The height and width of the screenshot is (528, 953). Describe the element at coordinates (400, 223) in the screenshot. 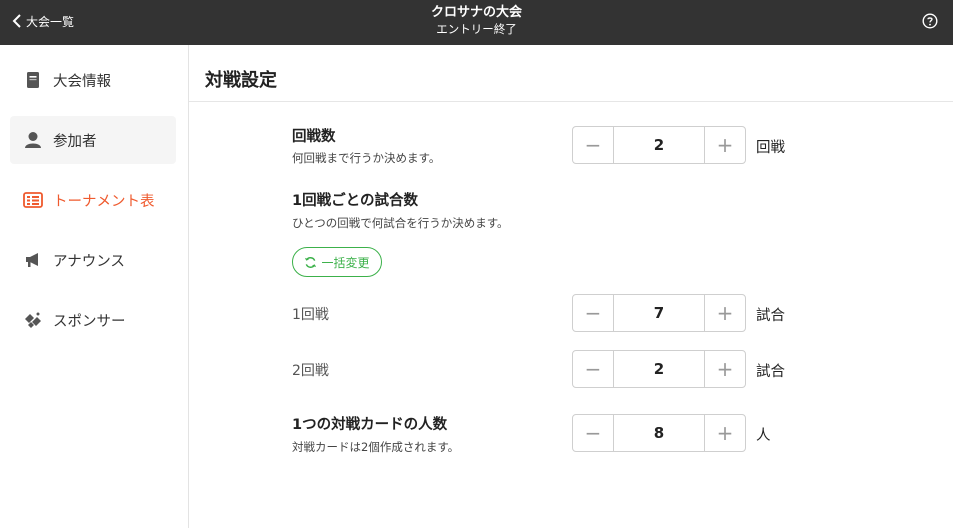

I see `matches-per-round-description: ひとつの回戦で何試合を行うか決めます。` at that location.